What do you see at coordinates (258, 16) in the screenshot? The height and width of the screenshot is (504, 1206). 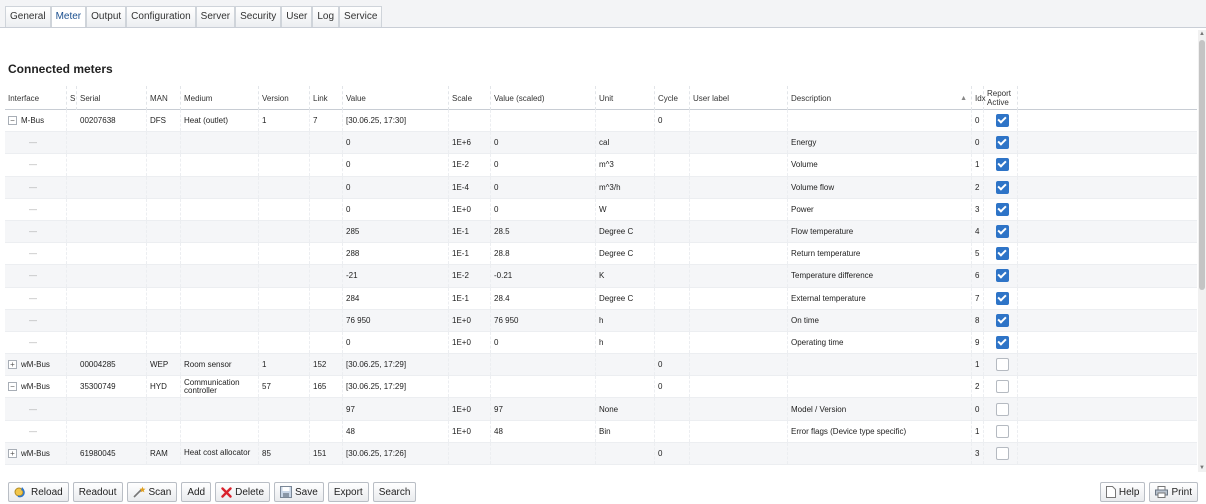 I see `tab-security: Security` at bounding box center [258, 16].